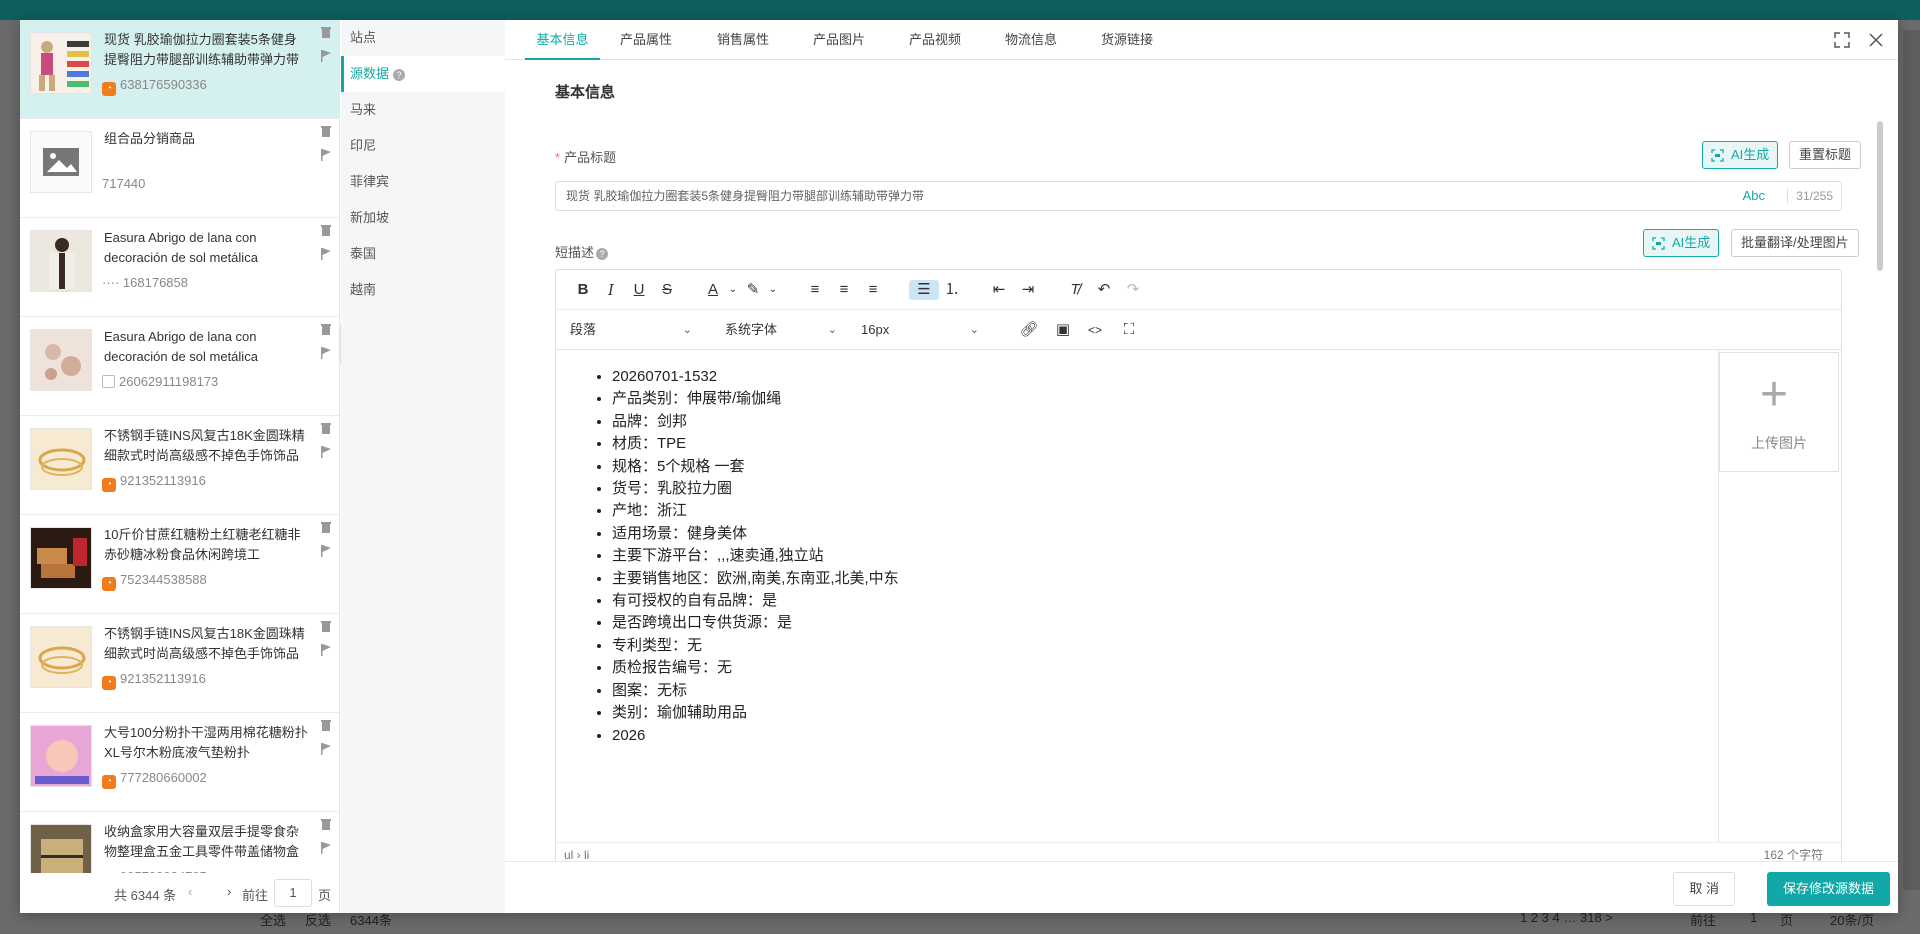 This screenshot has width=1920, height=934. I want to click on align-center-icon: ≡, so click(844, 290).